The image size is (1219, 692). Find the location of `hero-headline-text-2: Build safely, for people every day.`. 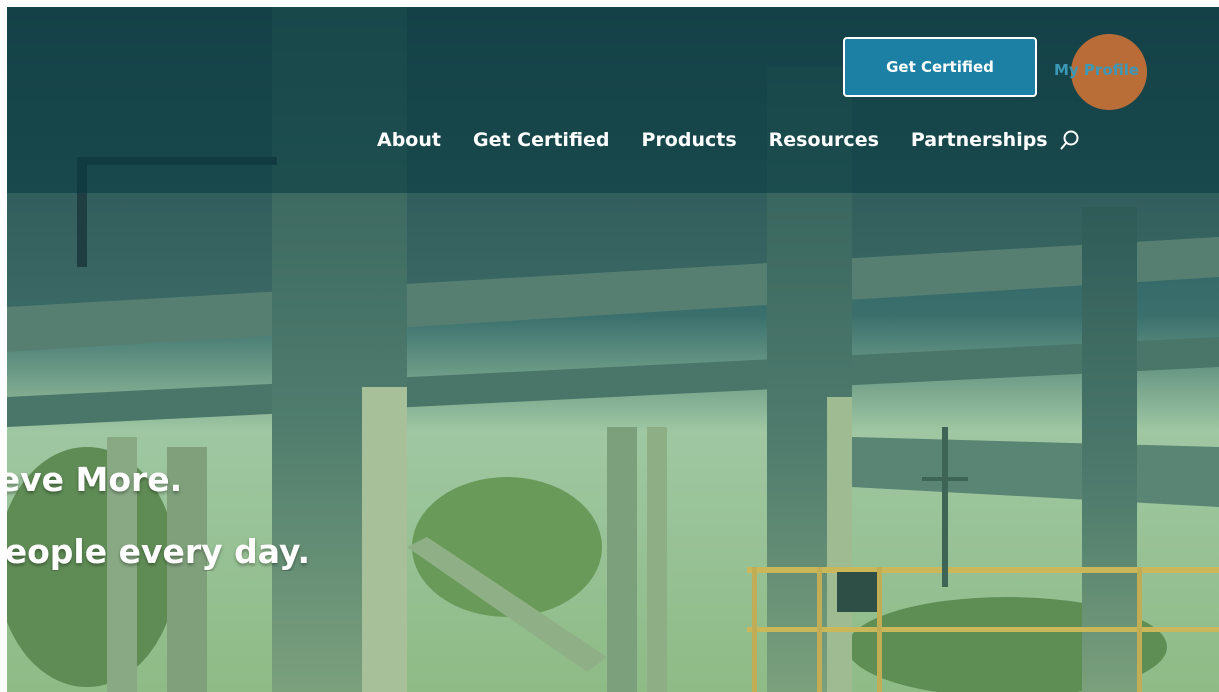

hero-headline-text-2: Build safely, for people every day. is located at coordinates (159, 551).